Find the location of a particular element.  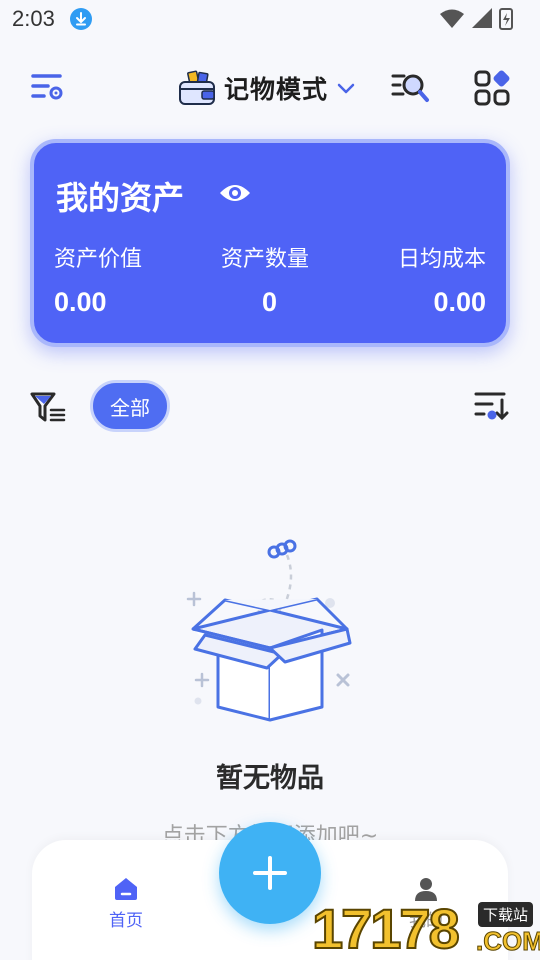

search-list-icon is located at coordinates (410, 88).